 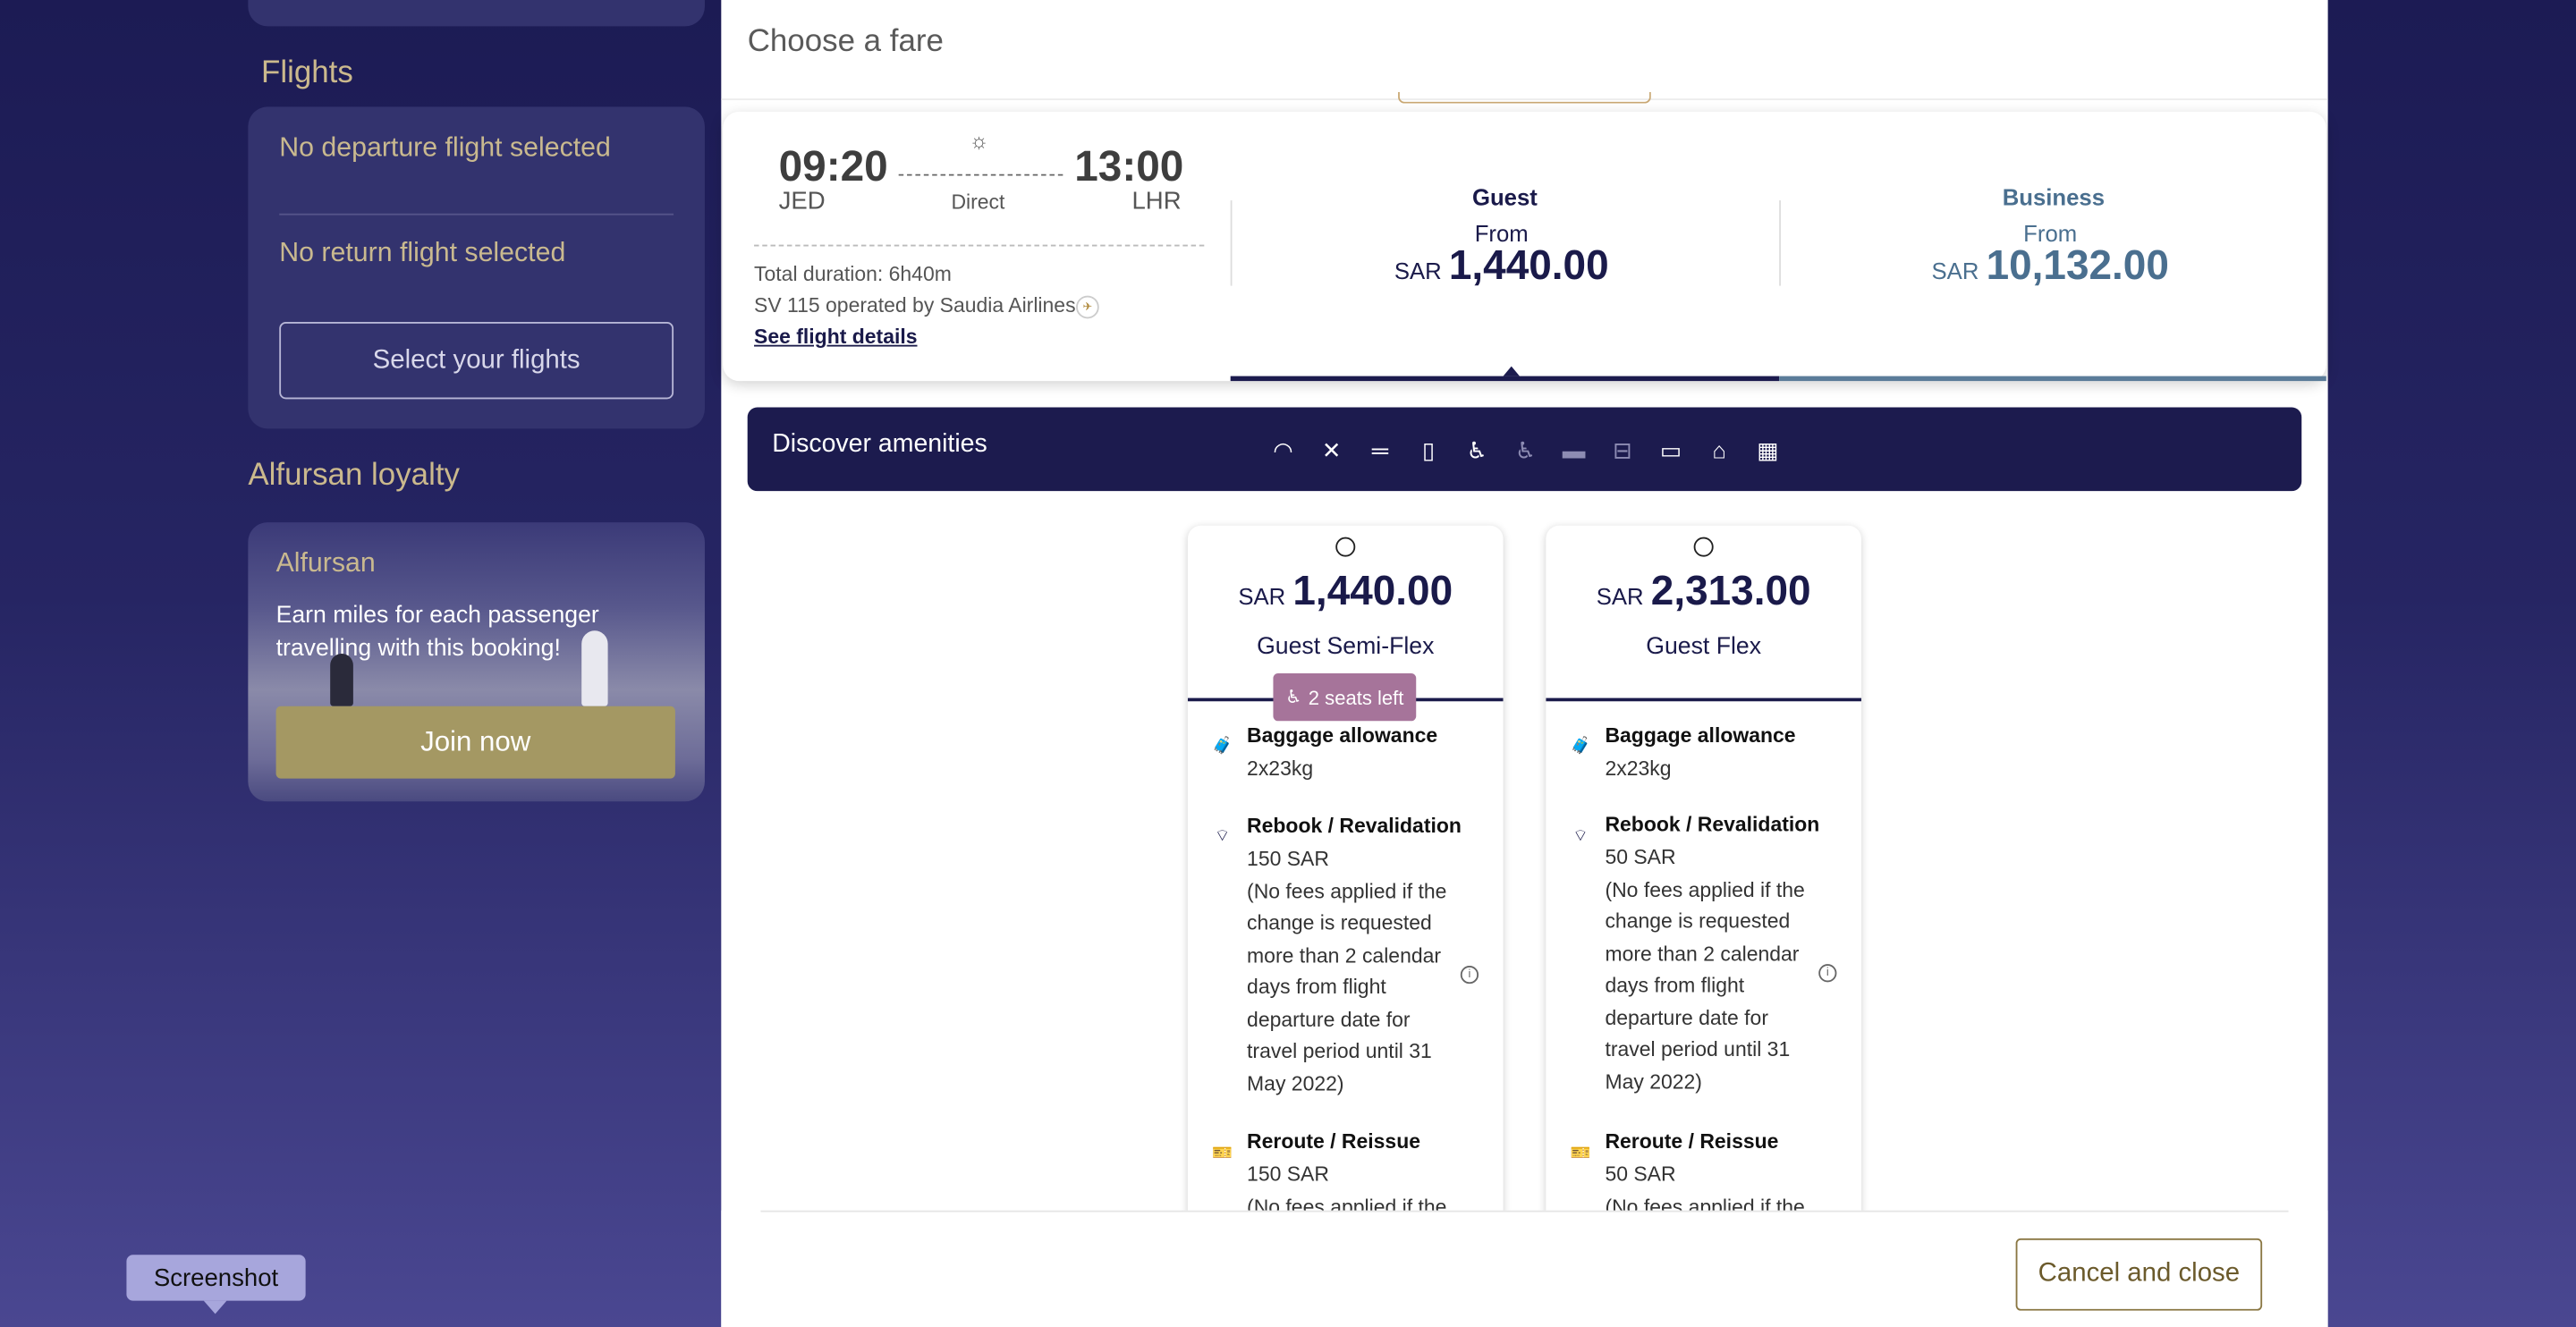 What do you see at coordinates (915, 305) in the screenshot?
I see `operator: SV 115 operated by Saudia Airlines` at bounding box center [915, 305].